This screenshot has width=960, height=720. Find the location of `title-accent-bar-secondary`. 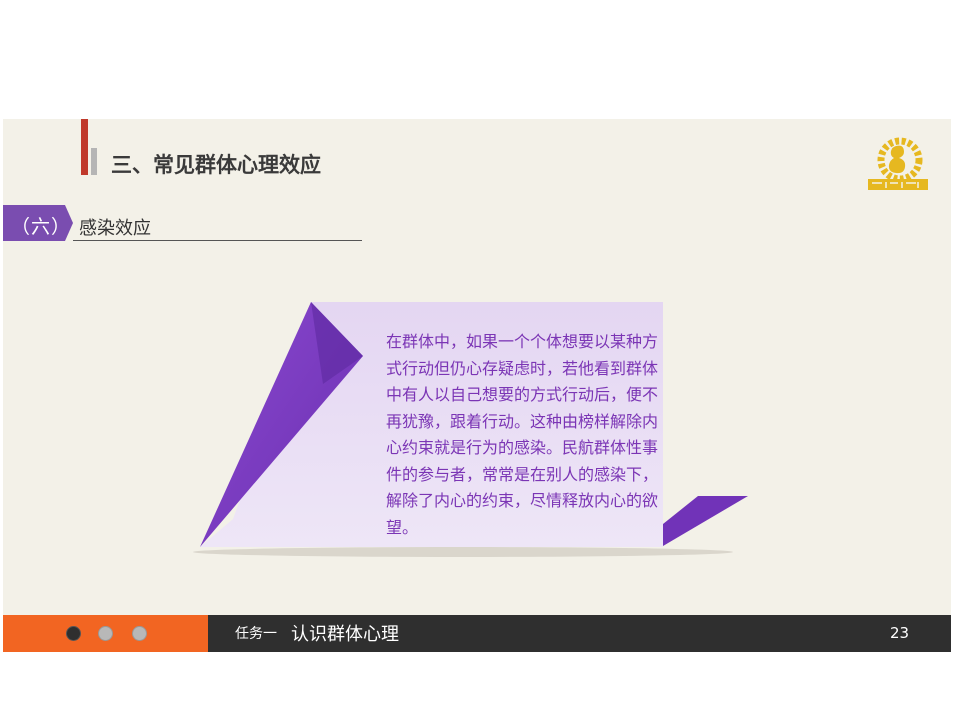

title-accent-bar-secondary is located at coordinates (94, 161).